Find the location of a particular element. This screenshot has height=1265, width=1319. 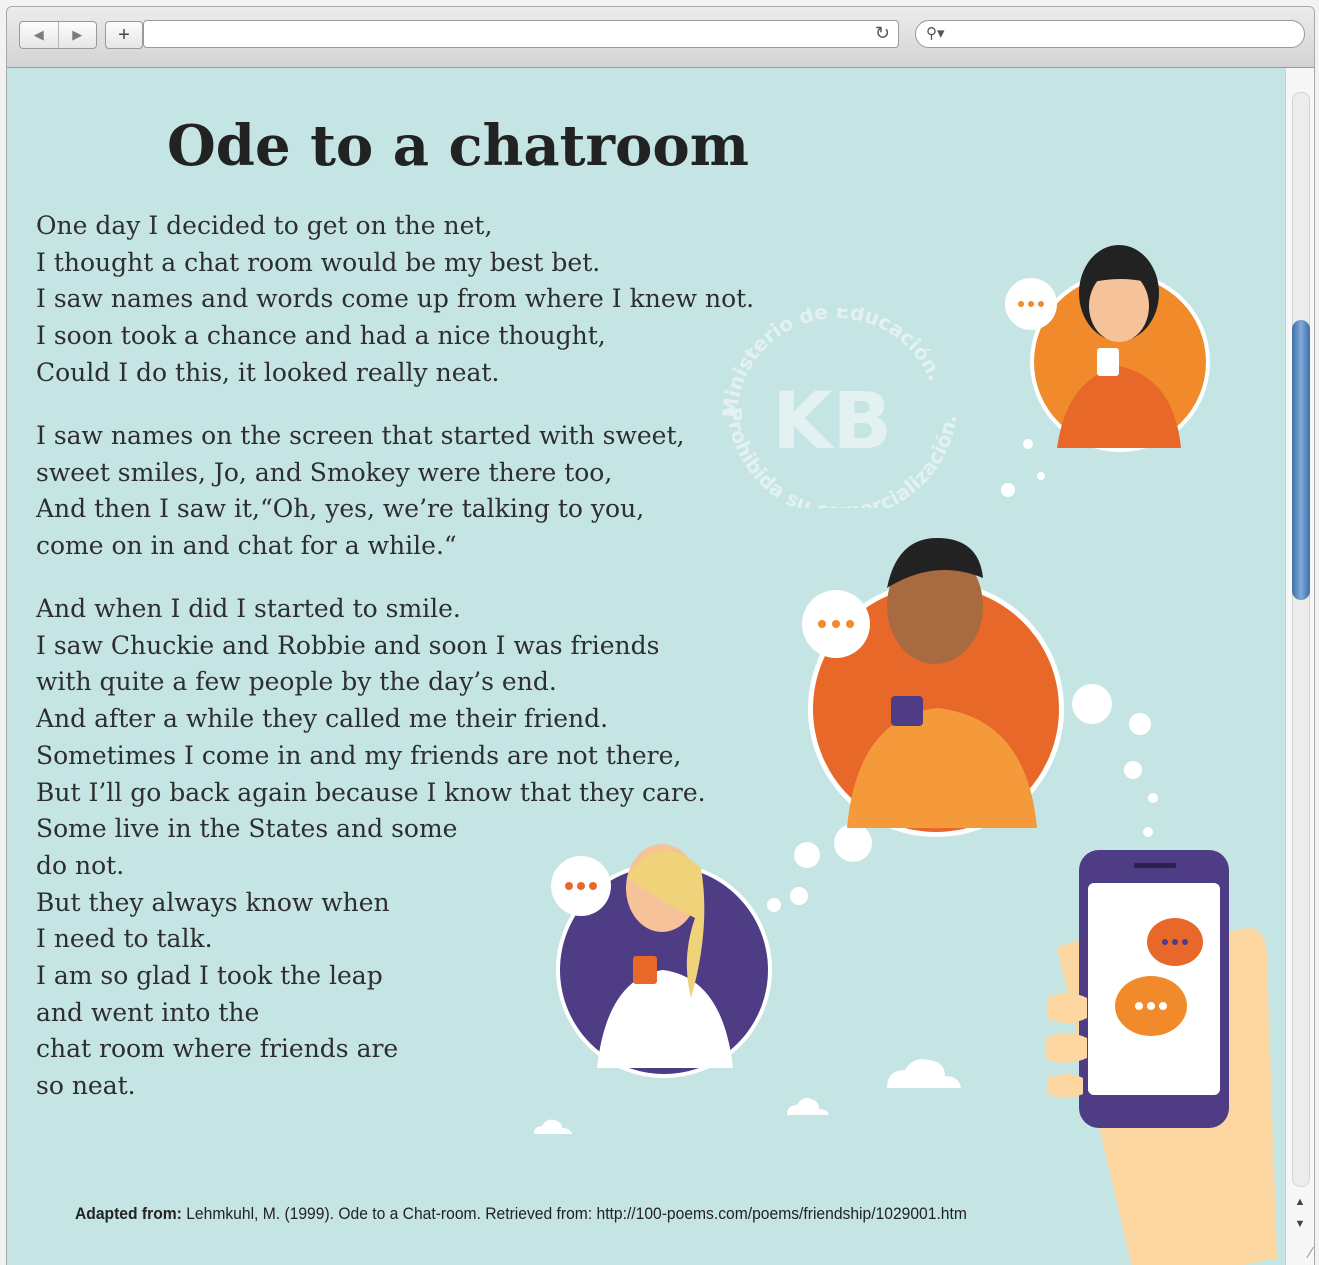

back-button: ◀ is located at coordinates (39, 35).